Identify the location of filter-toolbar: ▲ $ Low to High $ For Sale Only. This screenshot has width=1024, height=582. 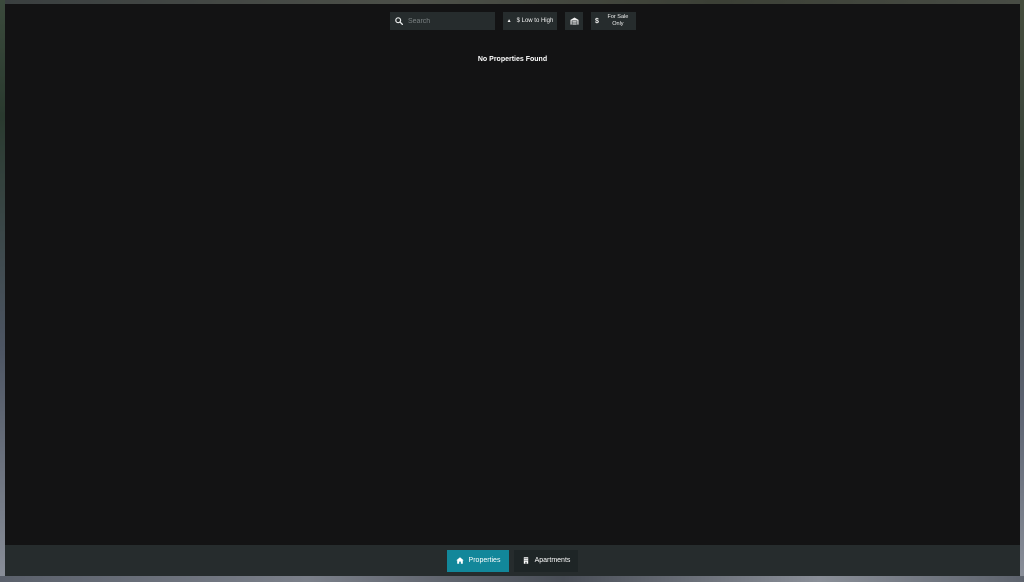
(513, 21).